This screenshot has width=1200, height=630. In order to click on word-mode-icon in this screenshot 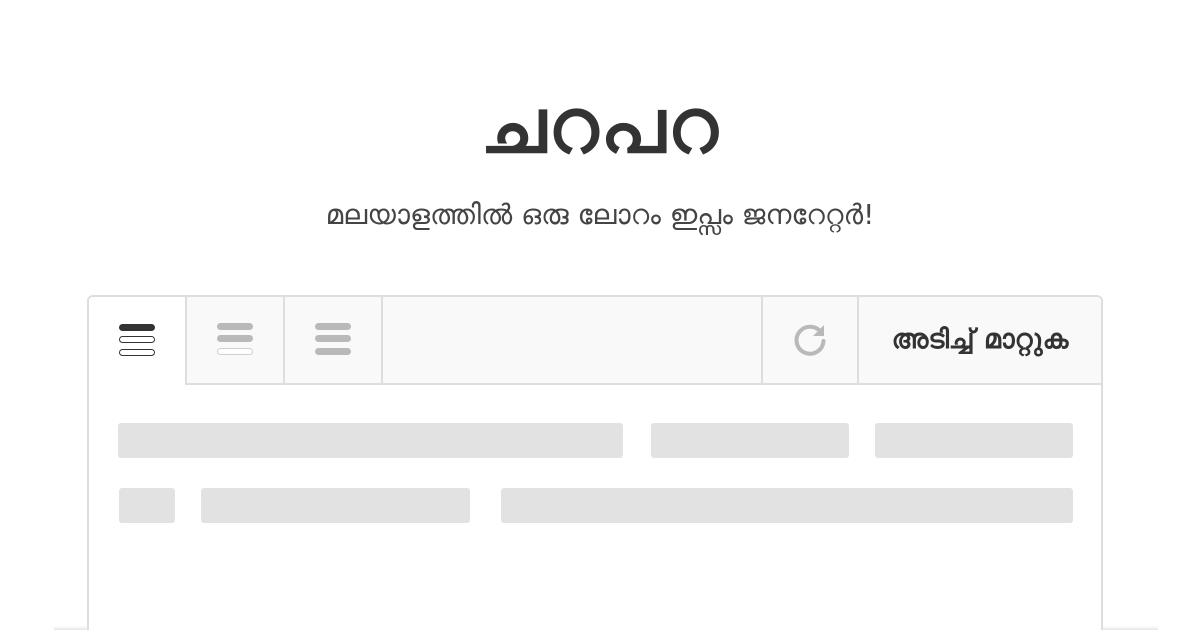, I will do `click(333, 340)`.